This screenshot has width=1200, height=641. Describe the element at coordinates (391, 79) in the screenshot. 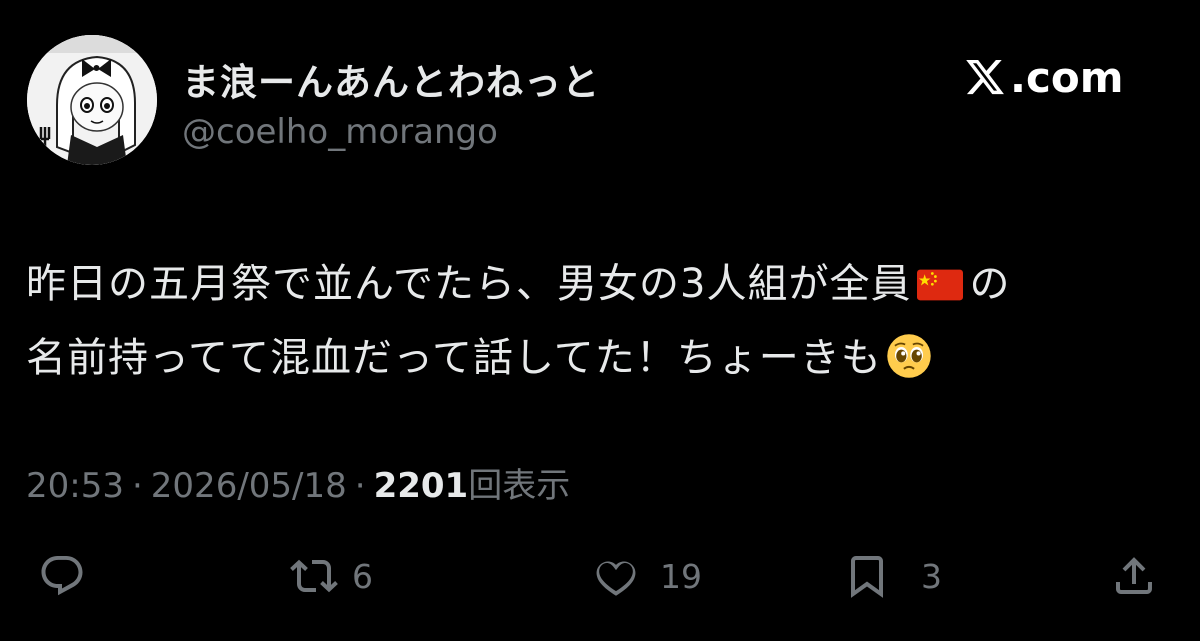

I see `author-display-name: ま浪ーんあんとわねっと` at that location.